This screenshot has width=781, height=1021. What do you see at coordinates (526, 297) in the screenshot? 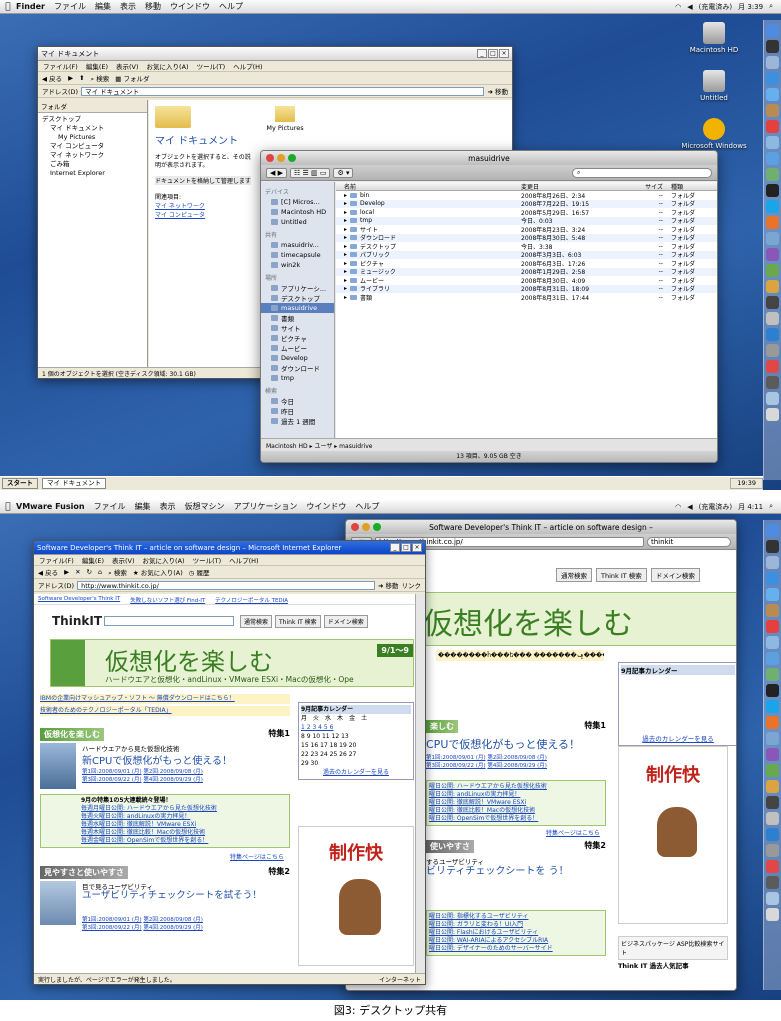
I see `file-row: ▸ 書類 2008年8月31日、17:44 -- フォルダ` at bounding box center [526, 297].